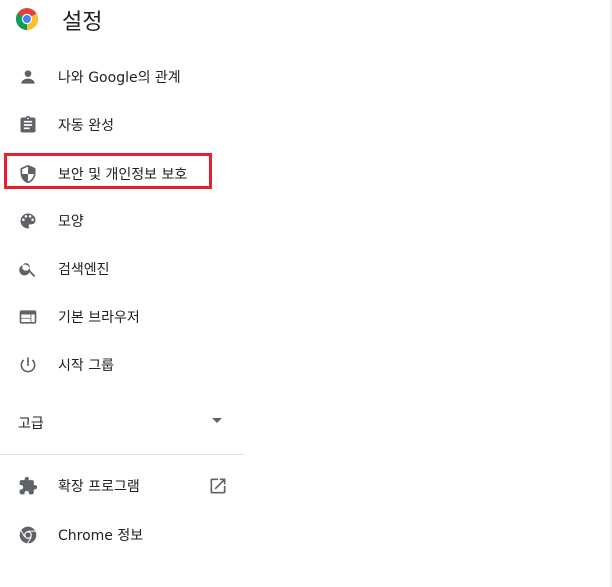 This screenshot has width=612, height=587. Describe the element at coordinates (31, 424) in the screenshot. I see `advanced-label: 고급` at that location.